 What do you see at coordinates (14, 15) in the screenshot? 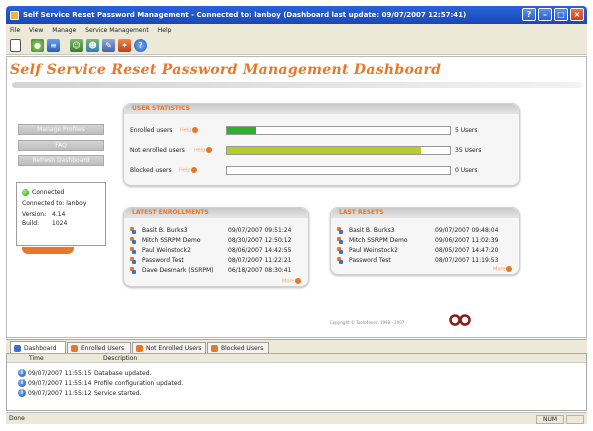
I see `app-icon` at bounding box center [14, 15].